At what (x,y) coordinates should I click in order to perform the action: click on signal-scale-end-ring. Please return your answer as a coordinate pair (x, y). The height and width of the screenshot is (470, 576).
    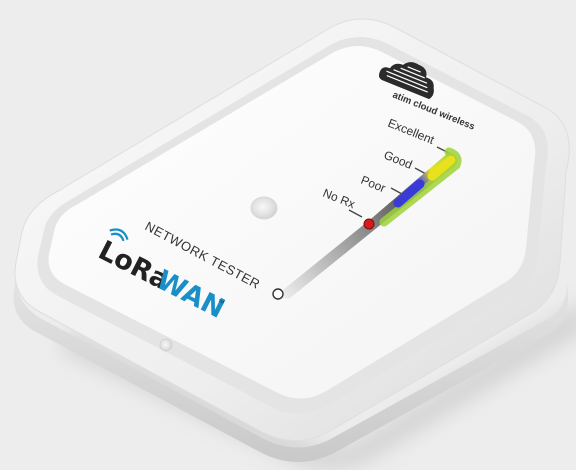
    Looking at the image, I should click on (278, 294).